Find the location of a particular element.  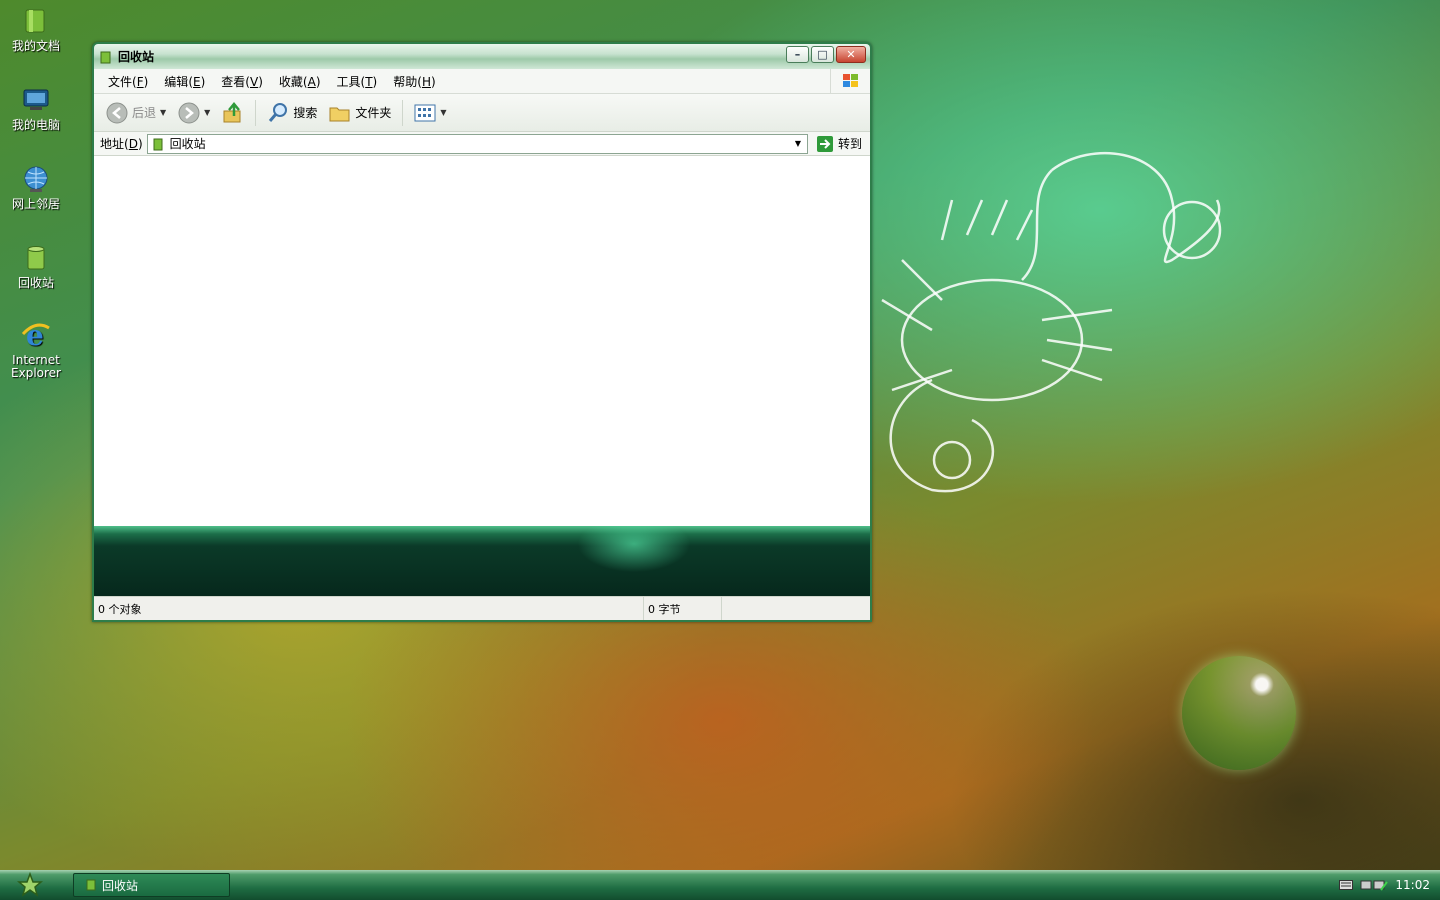

address-bar: 地址(D) 回收站 ▼ 转到 is located at coordinates (482, 144).